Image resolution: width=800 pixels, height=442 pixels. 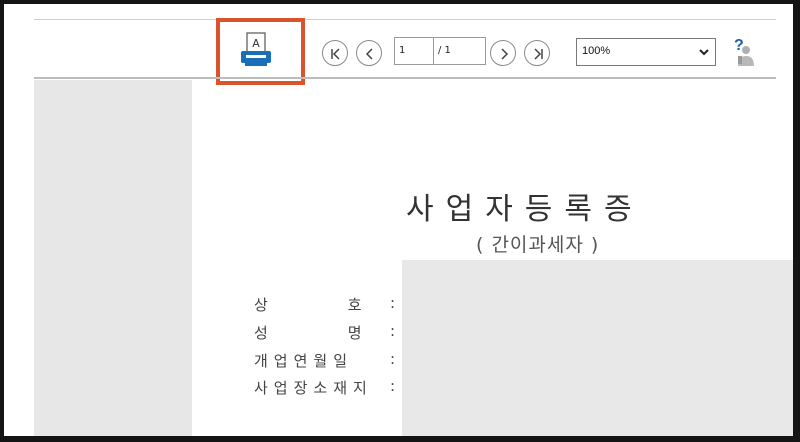 I want to click on next-page-button, so click(x=503, y=53).